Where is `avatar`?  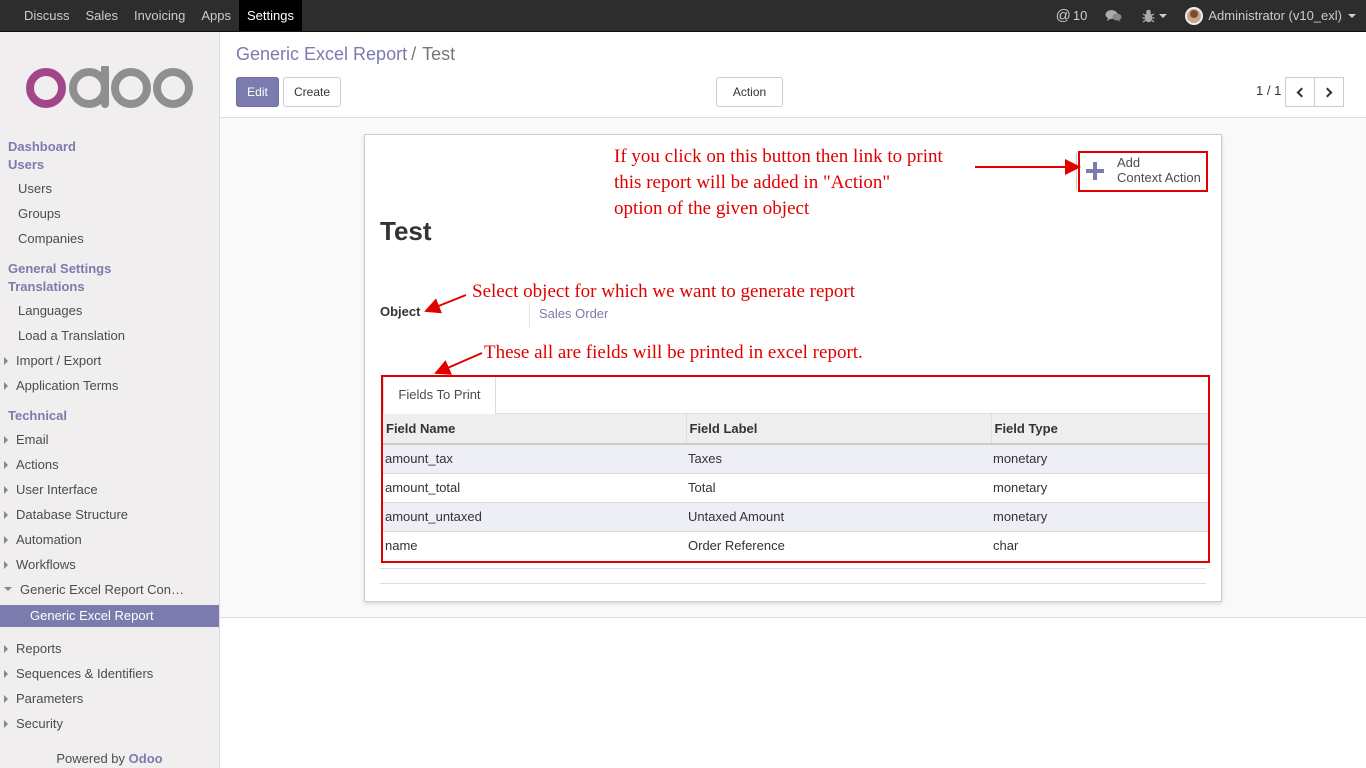
avatar is located at coordinates (1194, 15).